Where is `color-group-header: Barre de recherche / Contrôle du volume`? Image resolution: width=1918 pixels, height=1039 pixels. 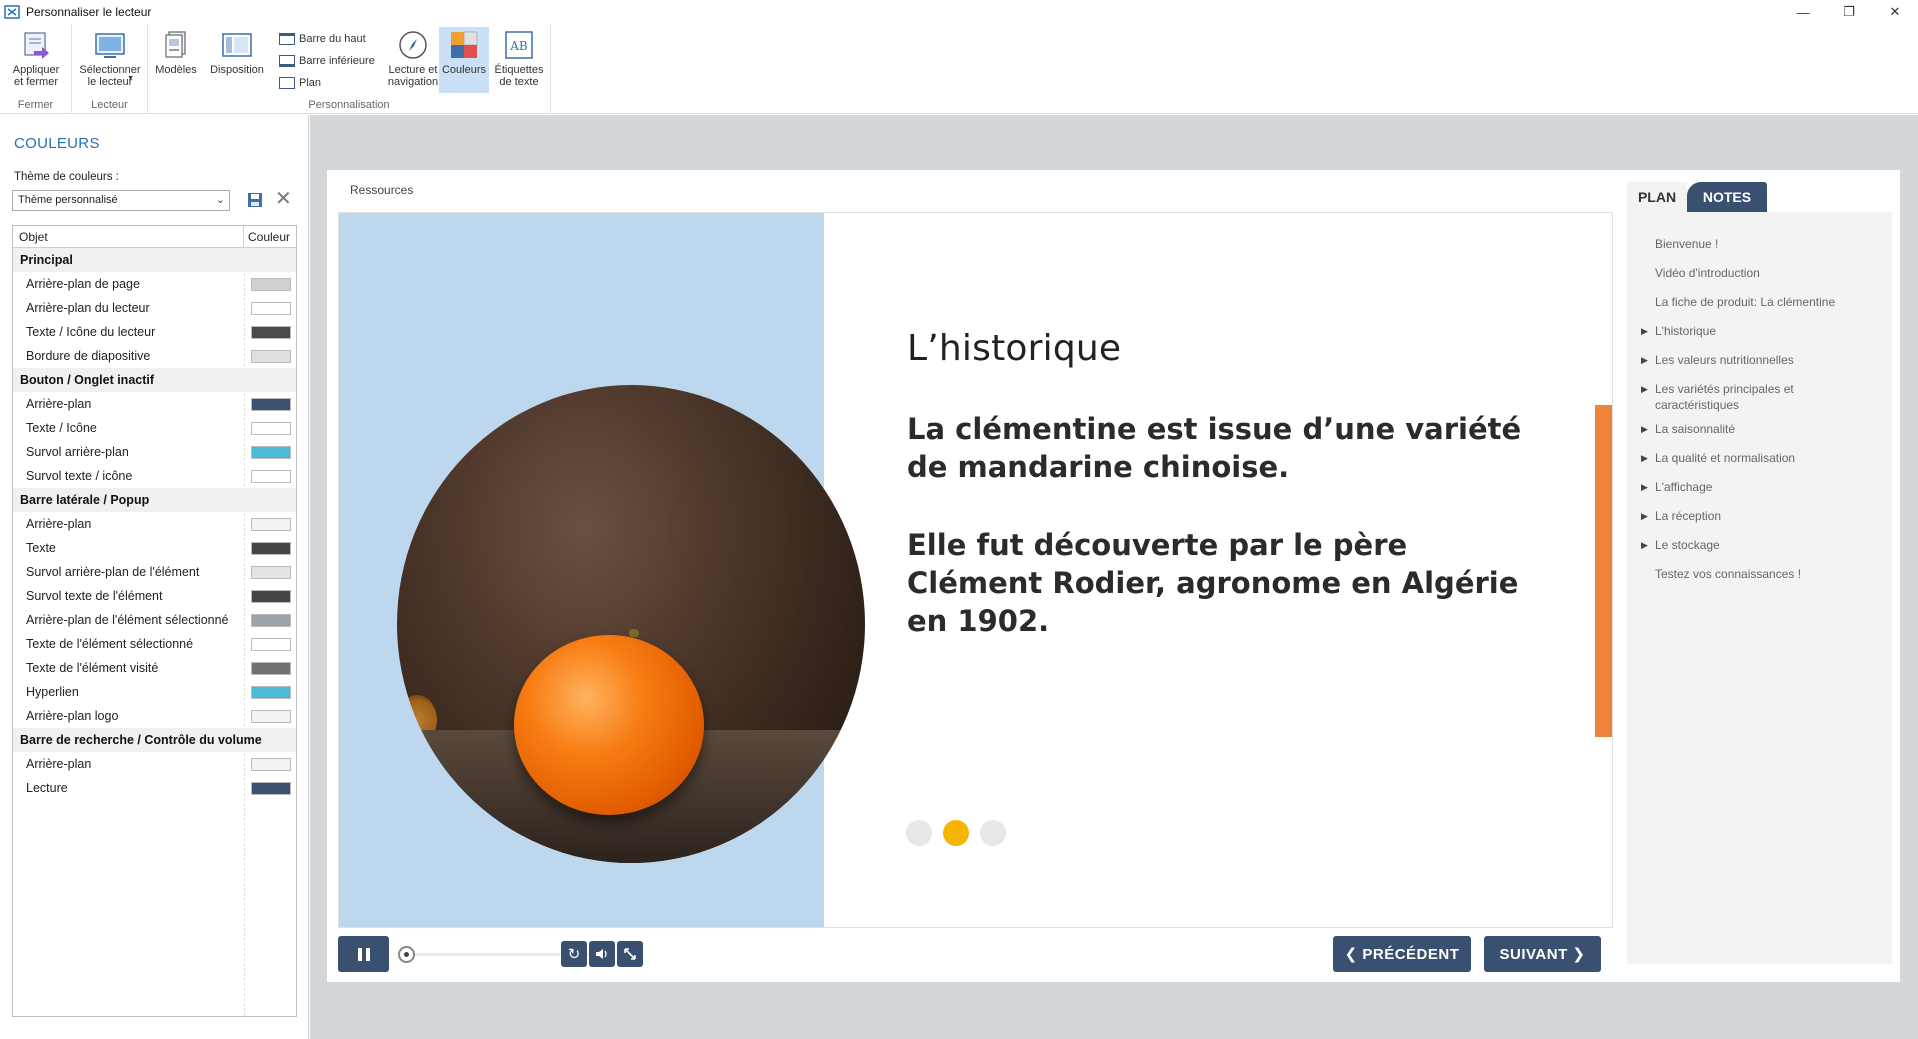
color-group-header: Barre de recherche / Contrôle du volume is located at coordinates (154, 740).